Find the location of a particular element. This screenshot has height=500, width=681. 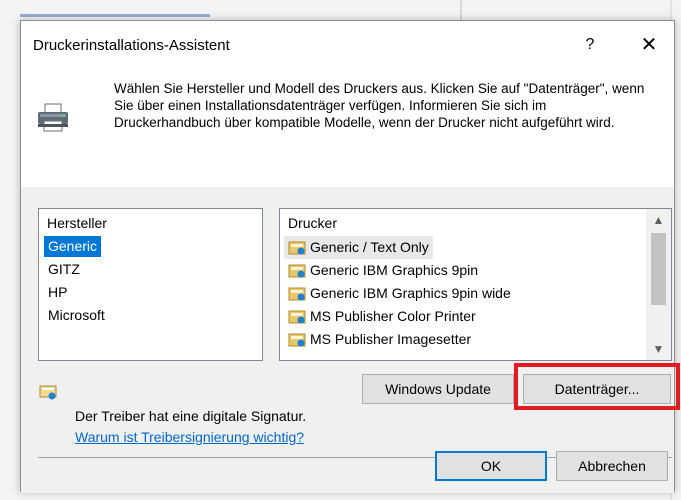

printer-list-scrollbar: ▲ ▼ is located at coordinates (658, 284).